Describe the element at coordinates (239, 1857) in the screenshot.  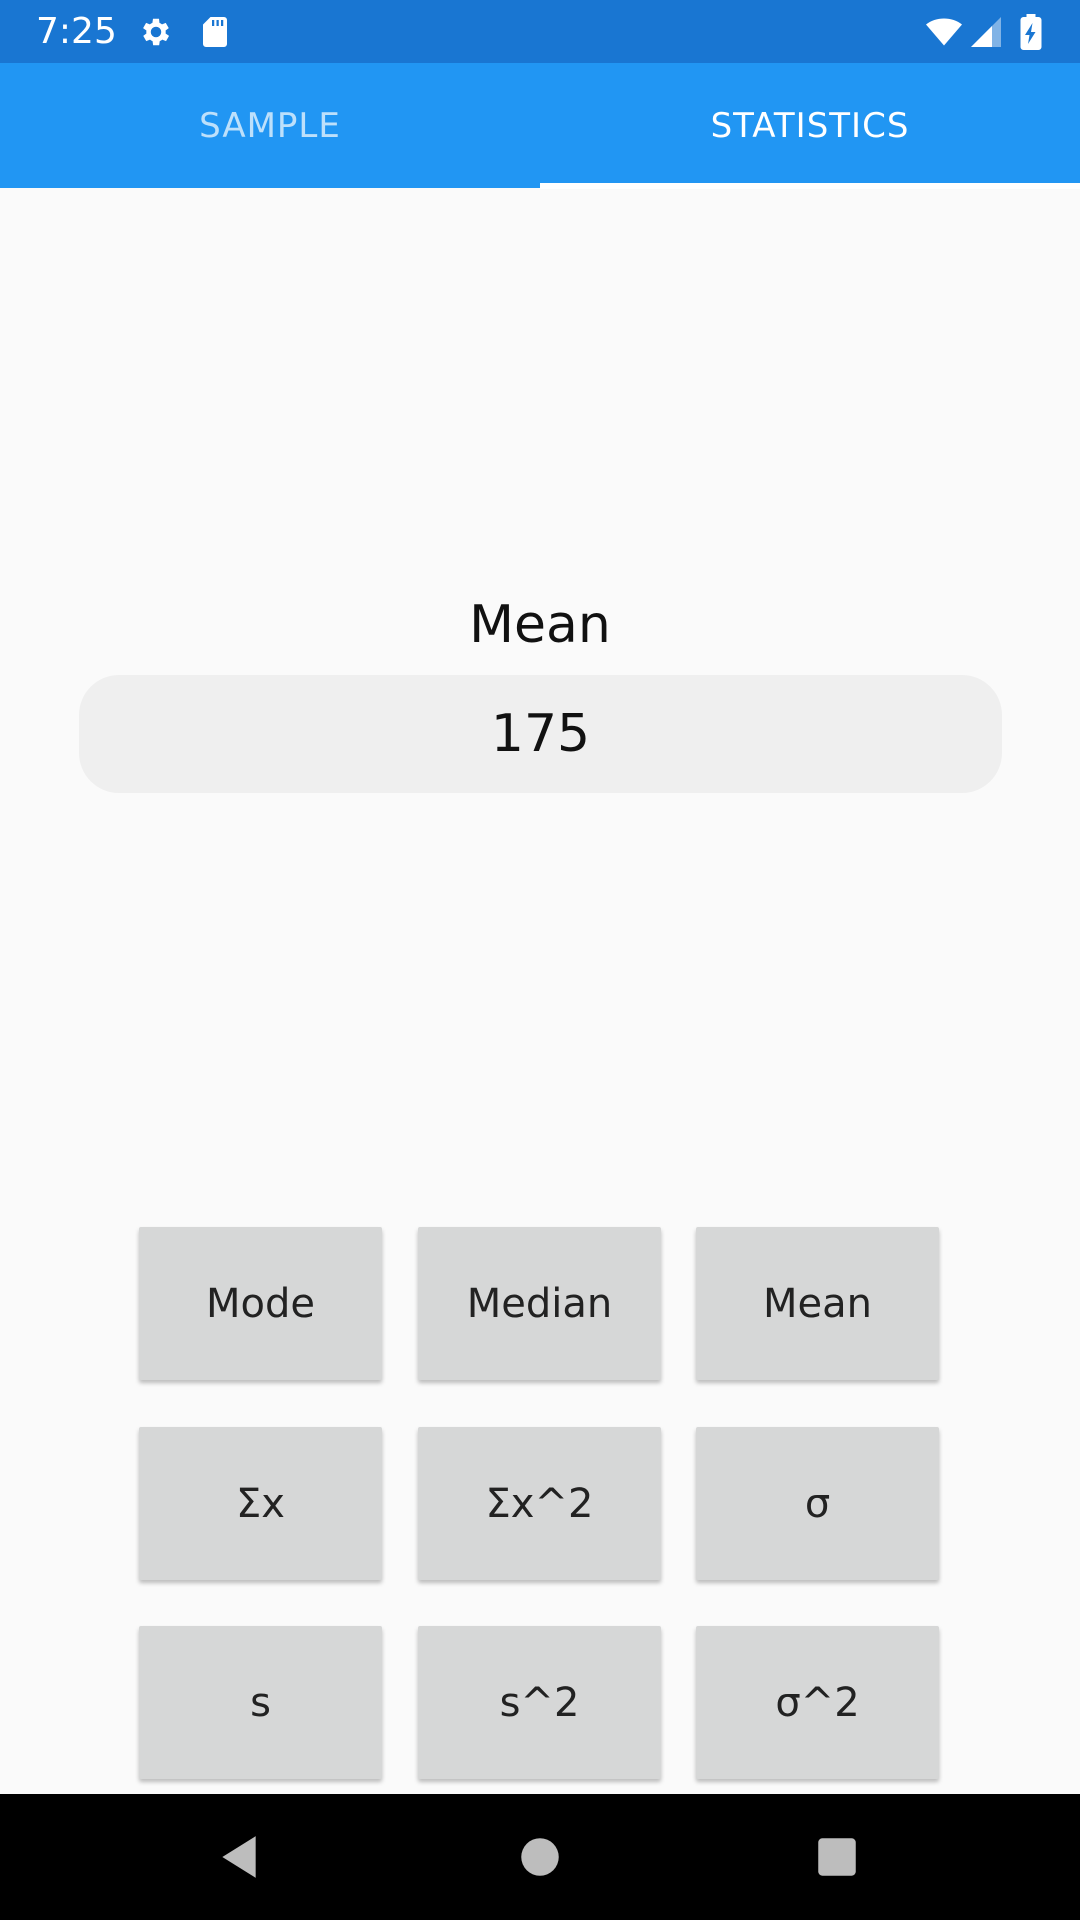
I see `back-icon` at that location.